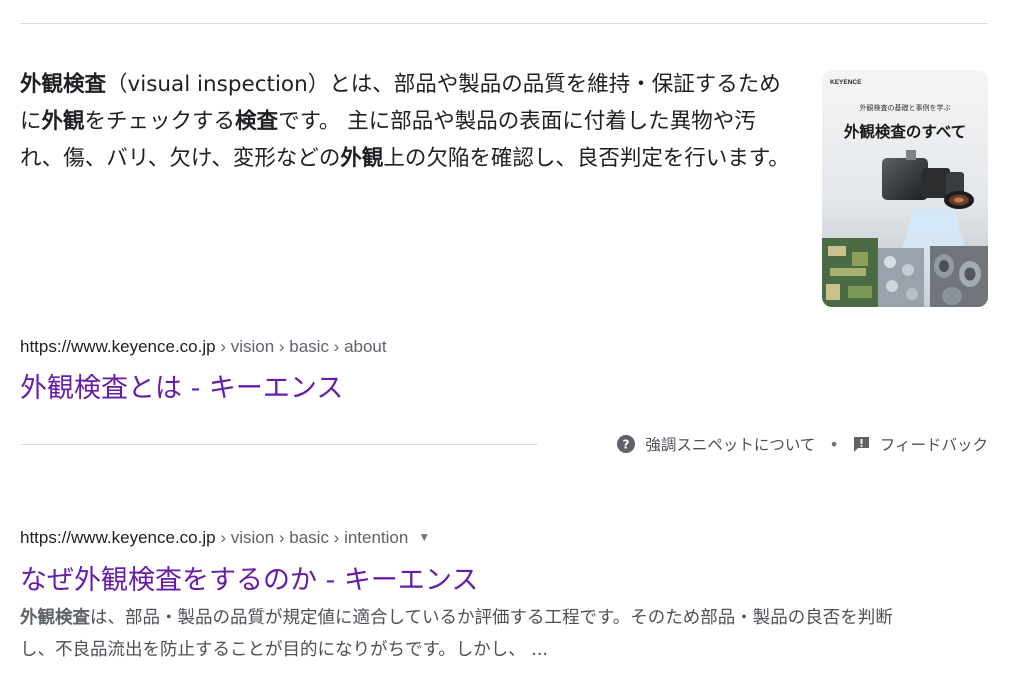 The height and width of the screenshot is (689, 1024). Describe the element at coordinates (861, 444) in the screenshot. I see `feedback-icon` at that location.